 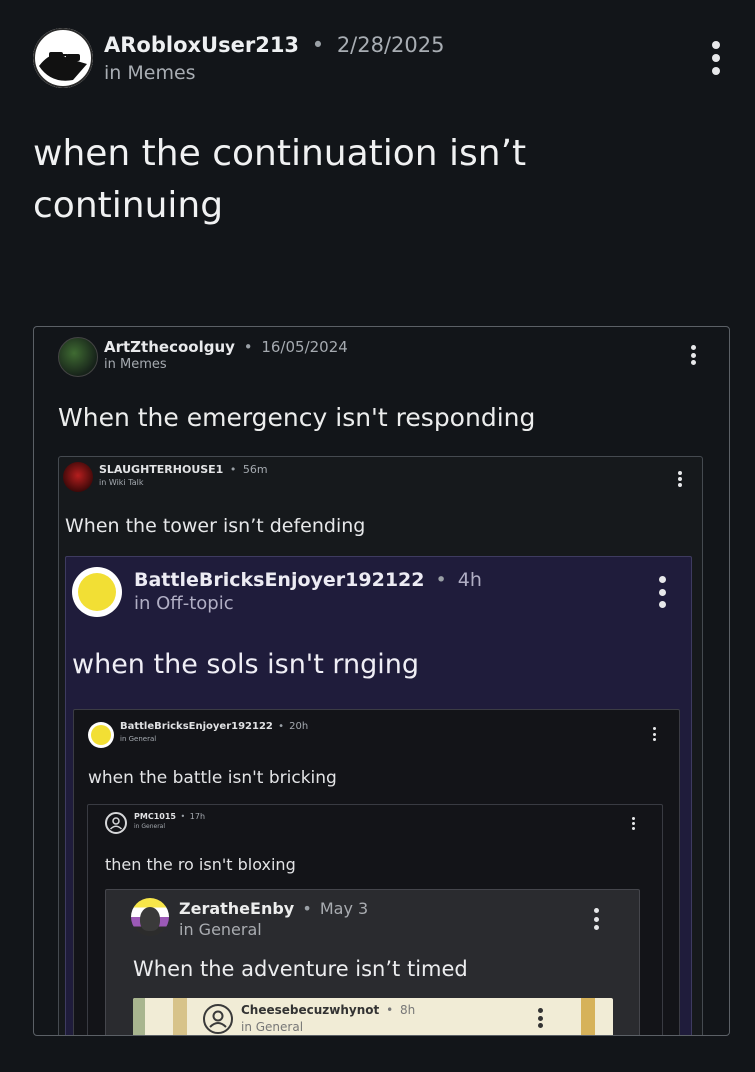 I want to click on sunglasses-avatar-icon, so click(x=63, y=58).